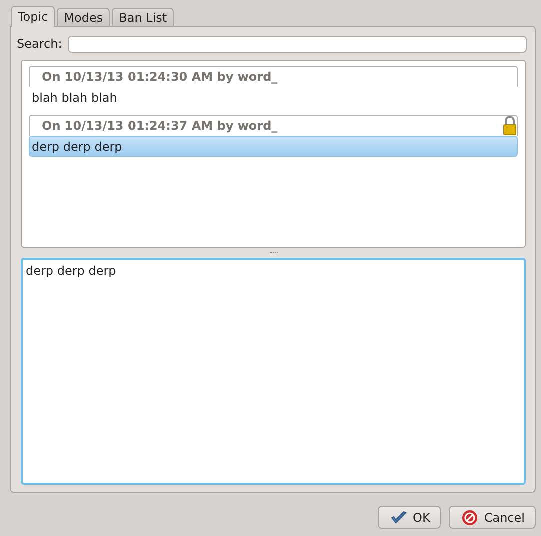  What do you see at coordinates (492, 517) in the screenshot?
I see `cancel-button: Cancel` at bounding box center [492, 517].